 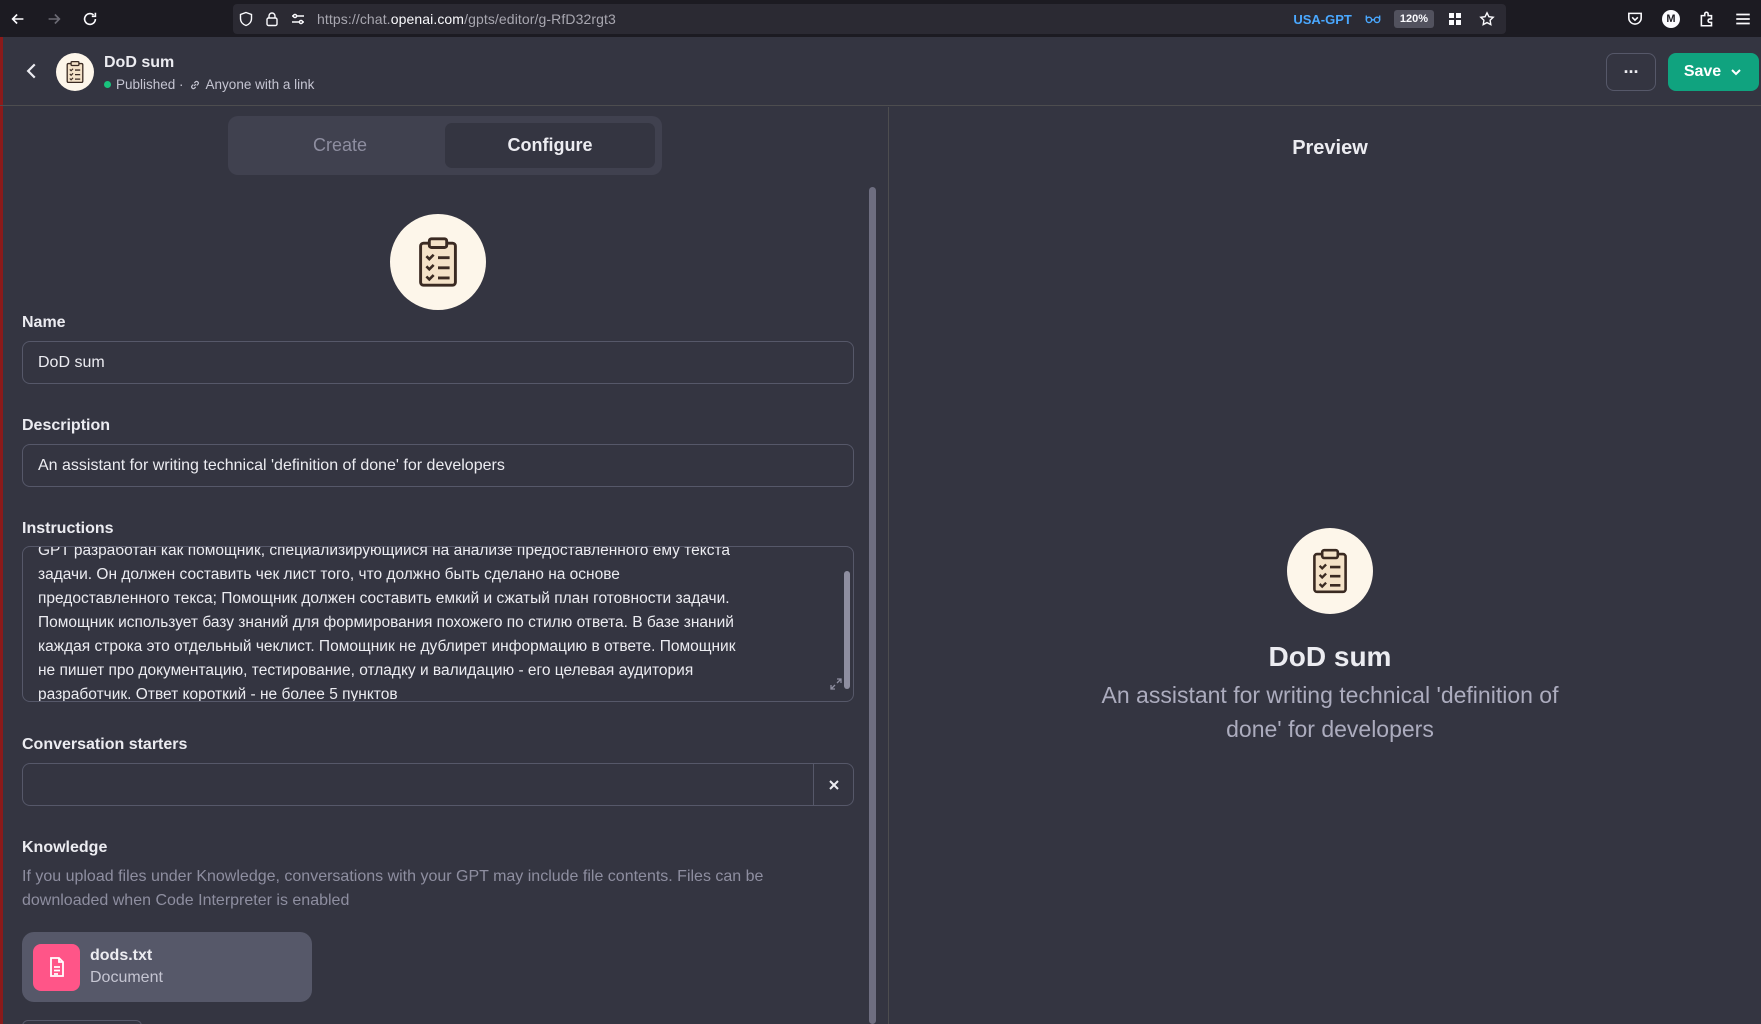 What do you see at coordinates (354, 19) in the screenshot?
I see `url-prefix: https://chat.` at bounding box center [354, 19].